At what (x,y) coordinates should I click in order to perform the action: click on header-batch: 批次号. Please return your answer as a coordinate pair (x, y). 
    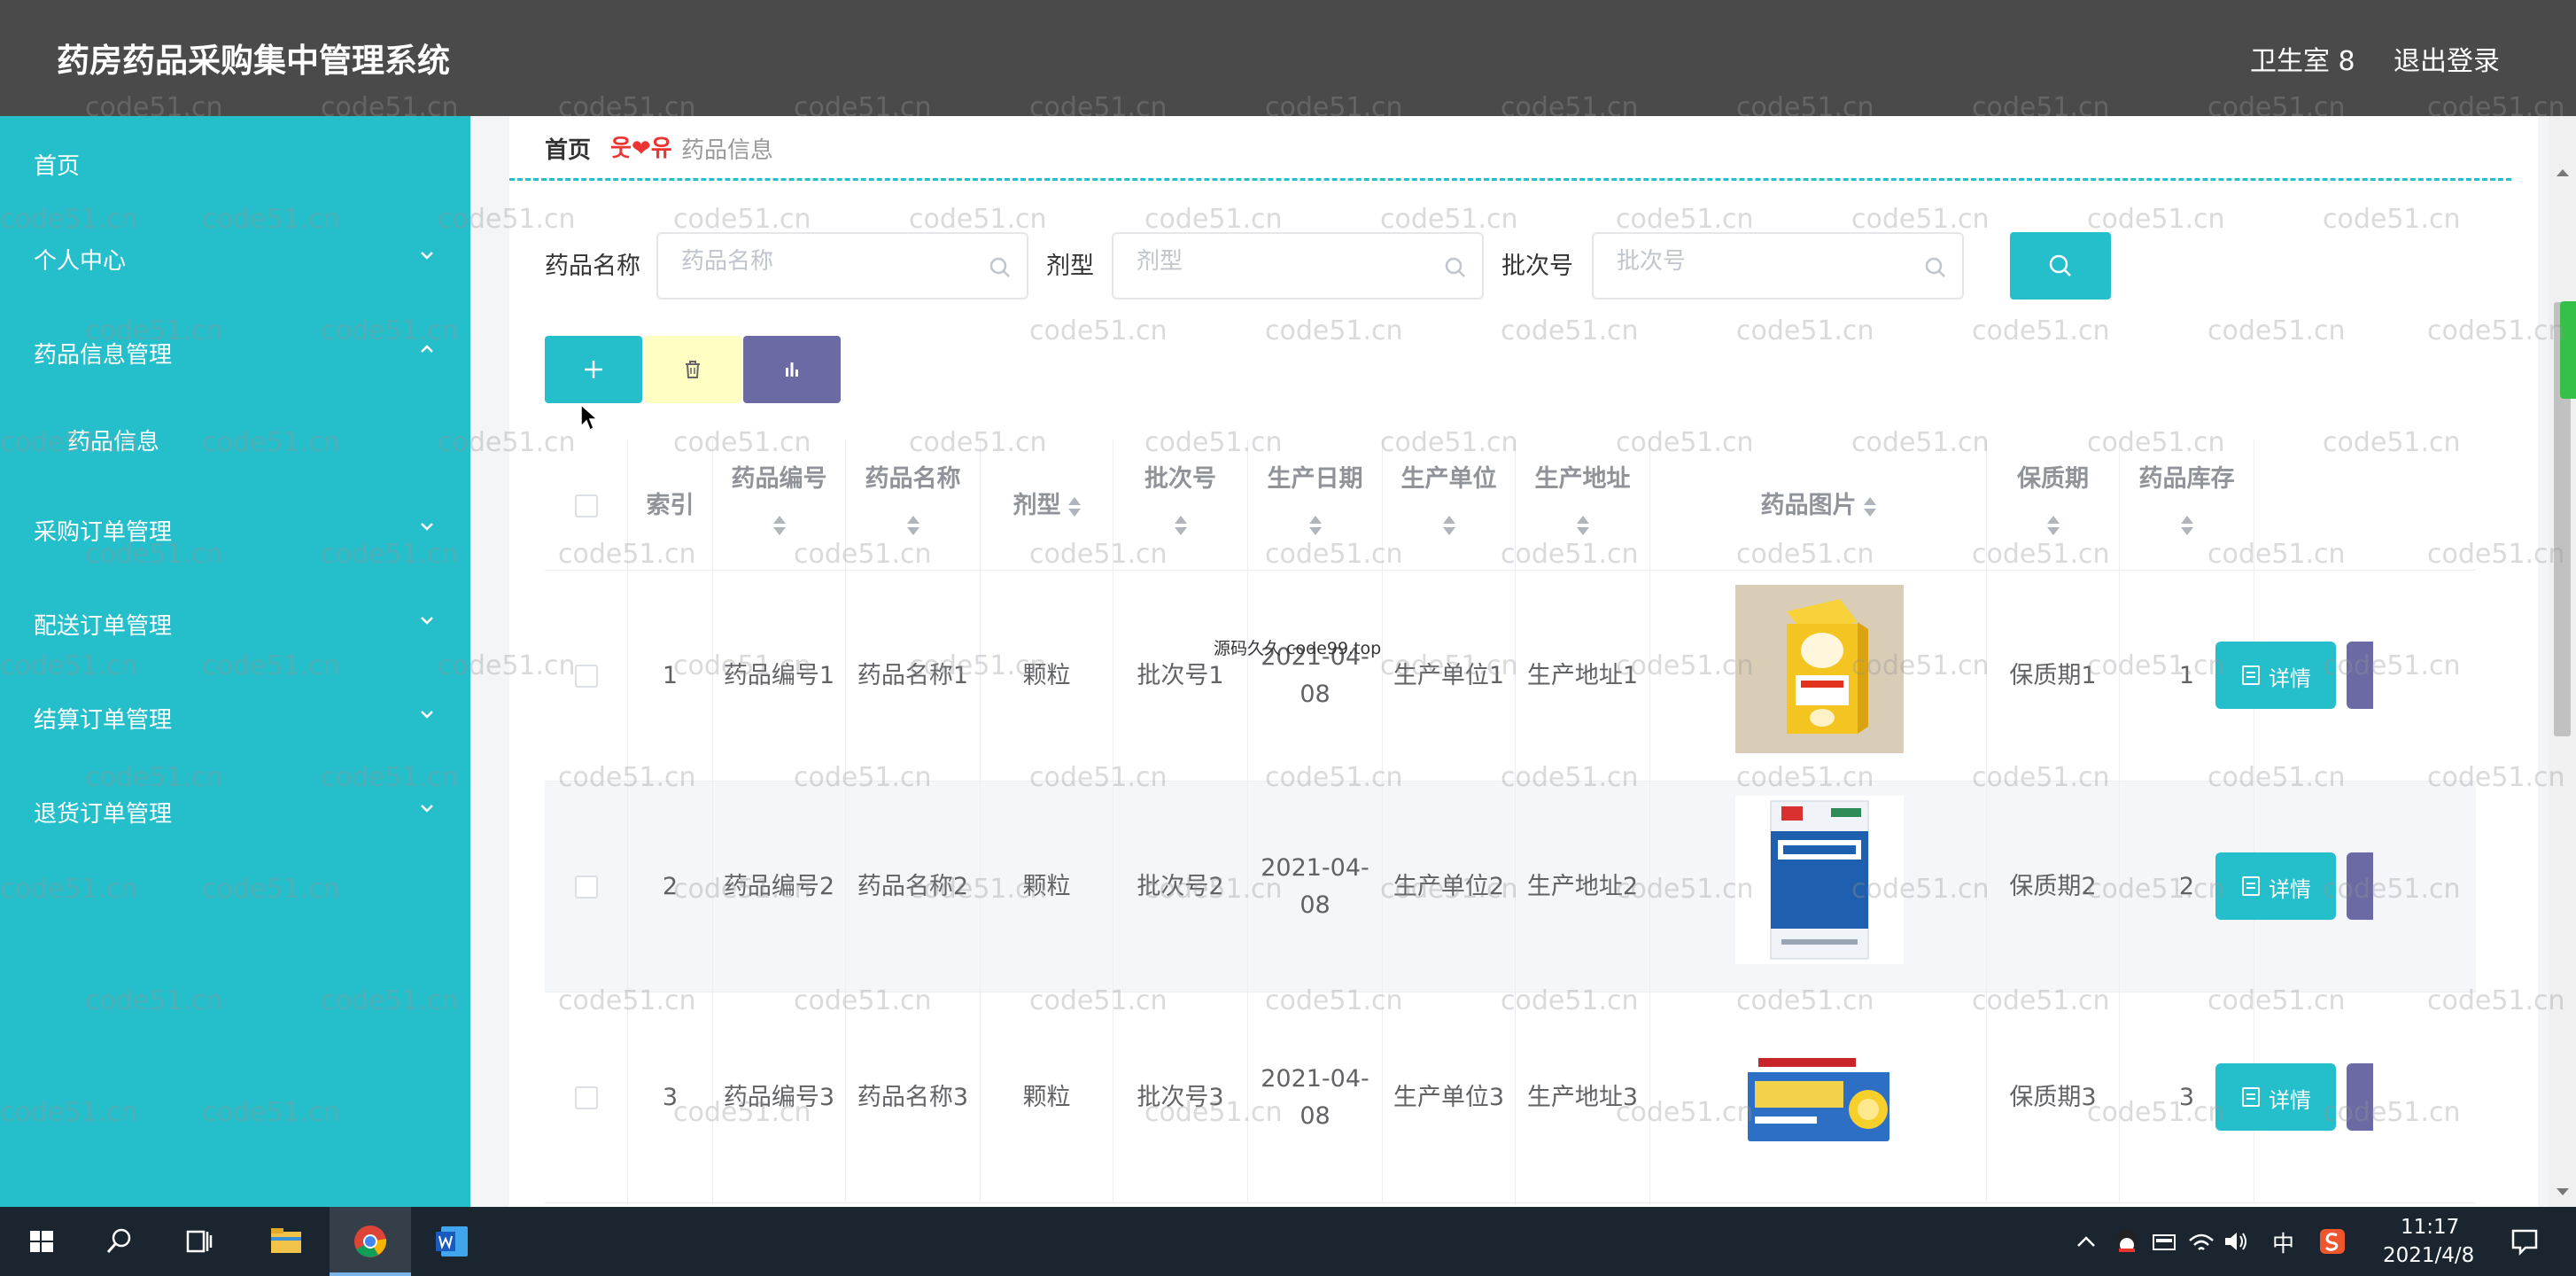
    Looking at the image, I should click on (1180, 505).